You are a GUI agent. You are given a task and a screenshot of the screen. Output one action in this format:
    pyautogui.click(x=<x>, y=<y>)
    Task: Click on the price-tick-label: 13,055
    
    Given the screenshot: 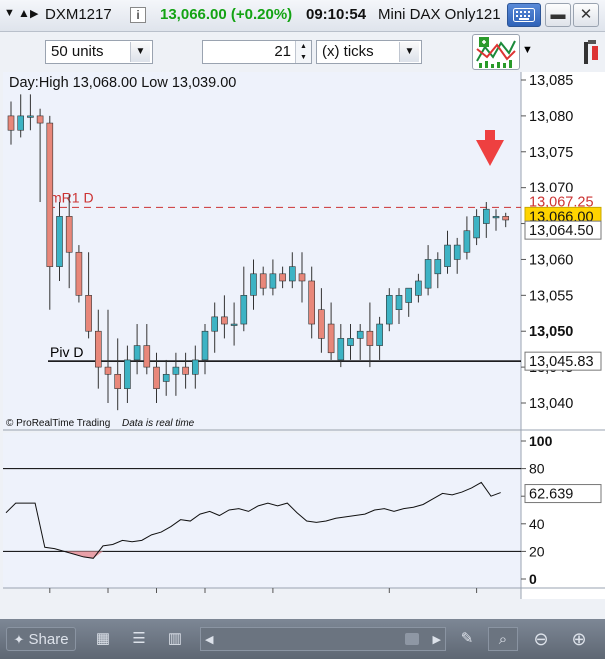 What is the action you would take?
    pyautogui.click(x=551, y=296)
    